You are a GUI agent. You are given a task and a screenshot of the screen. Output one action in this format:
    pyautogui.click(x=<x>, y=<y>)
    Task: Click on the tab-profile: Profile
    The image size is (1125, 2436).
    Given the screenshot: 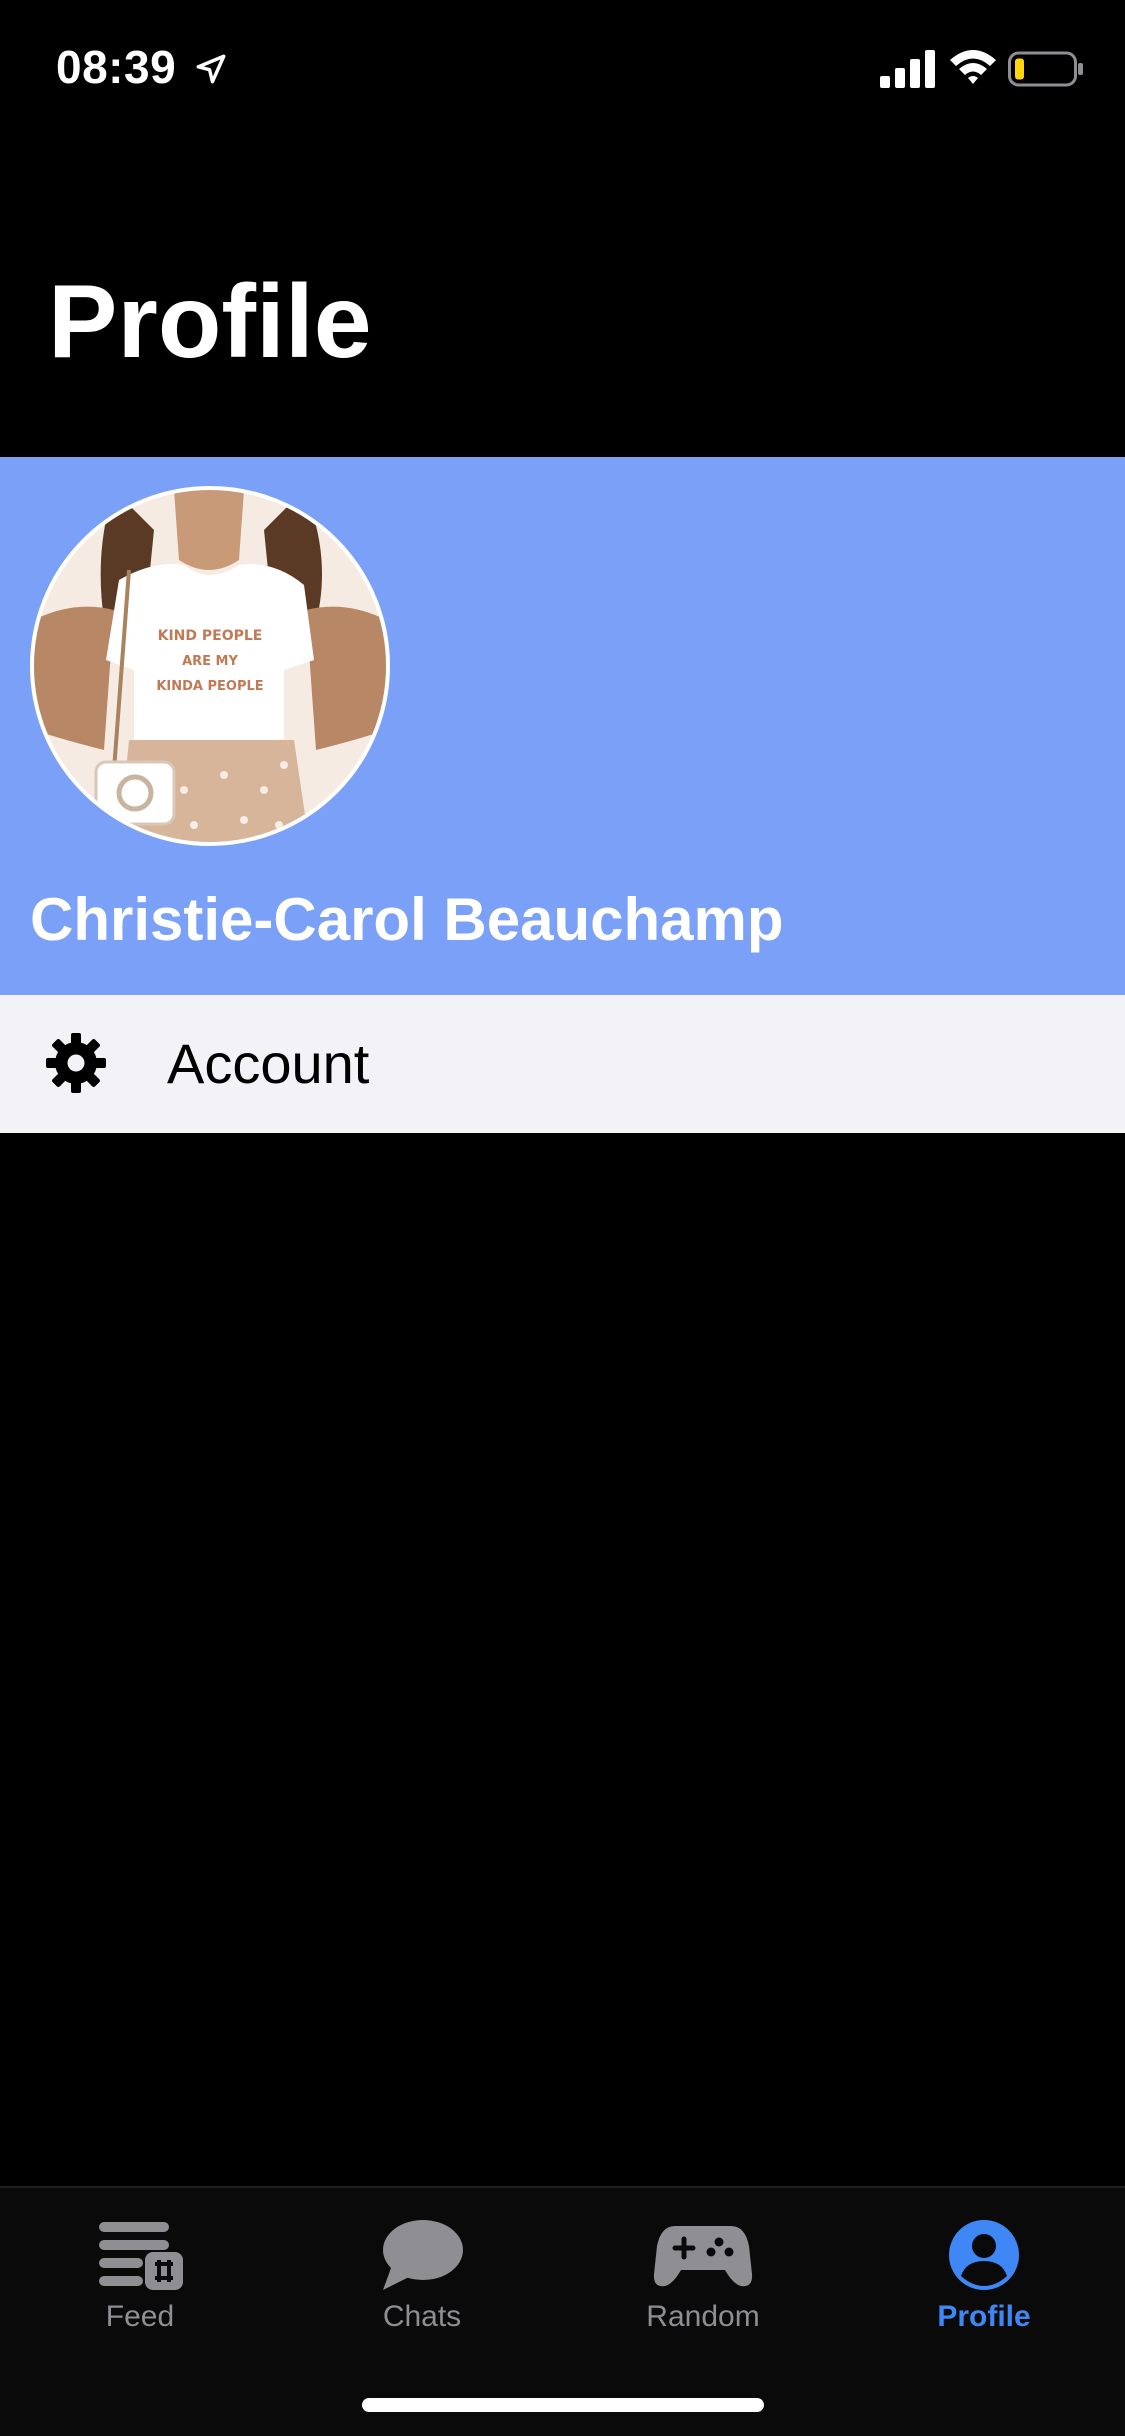 What is the action you would take?
    pyautogui.click(x=984, y=2281)
    